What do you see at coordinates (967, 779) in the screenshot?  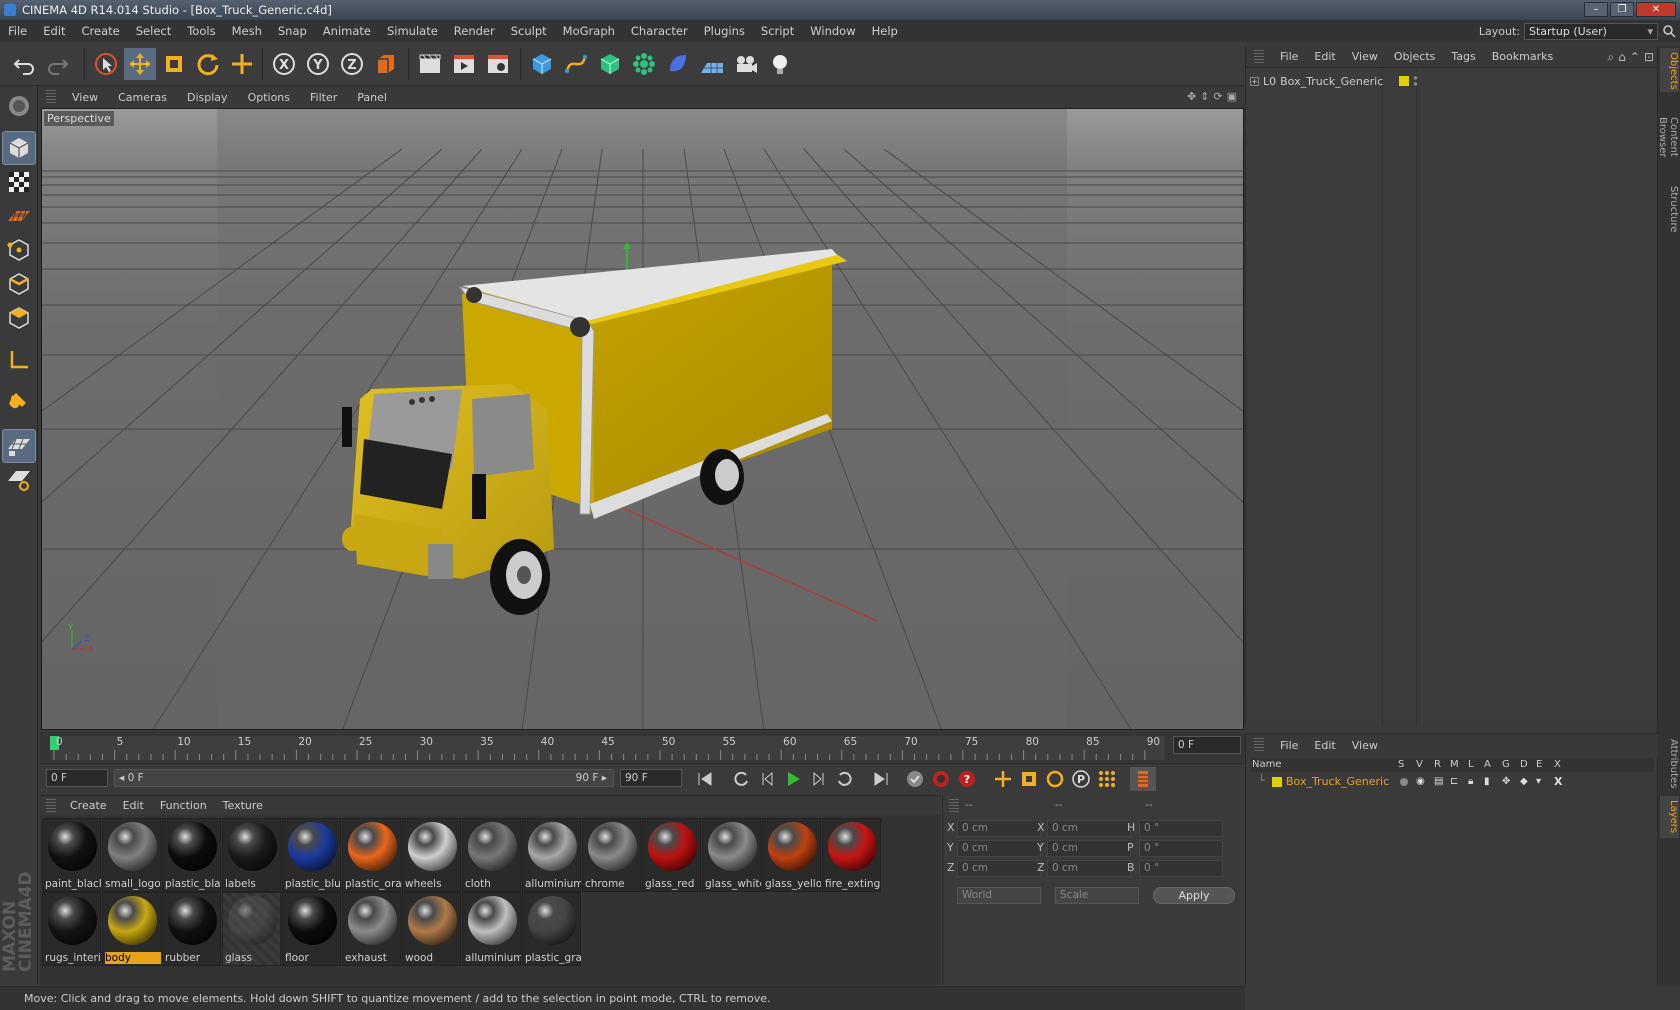 I see `keyframe-selection-icon: ?` at bounding box center [967, 779].